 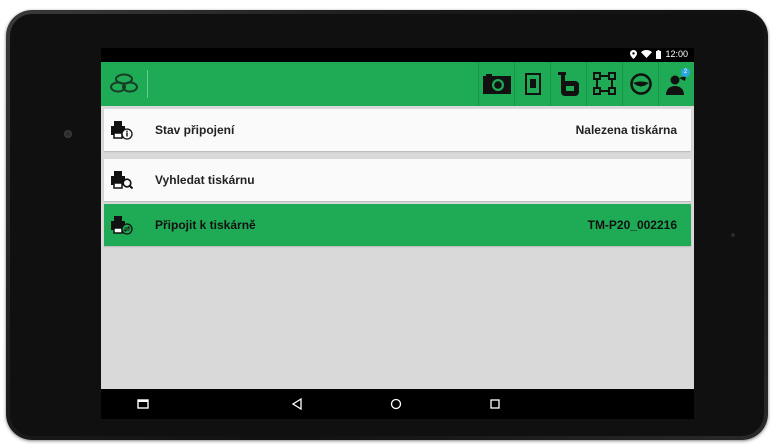 What do you see at coordinates (632, 225) in the screenshot?
I see `row-value: TM-P20_002216` at bounding box center [632, 225].